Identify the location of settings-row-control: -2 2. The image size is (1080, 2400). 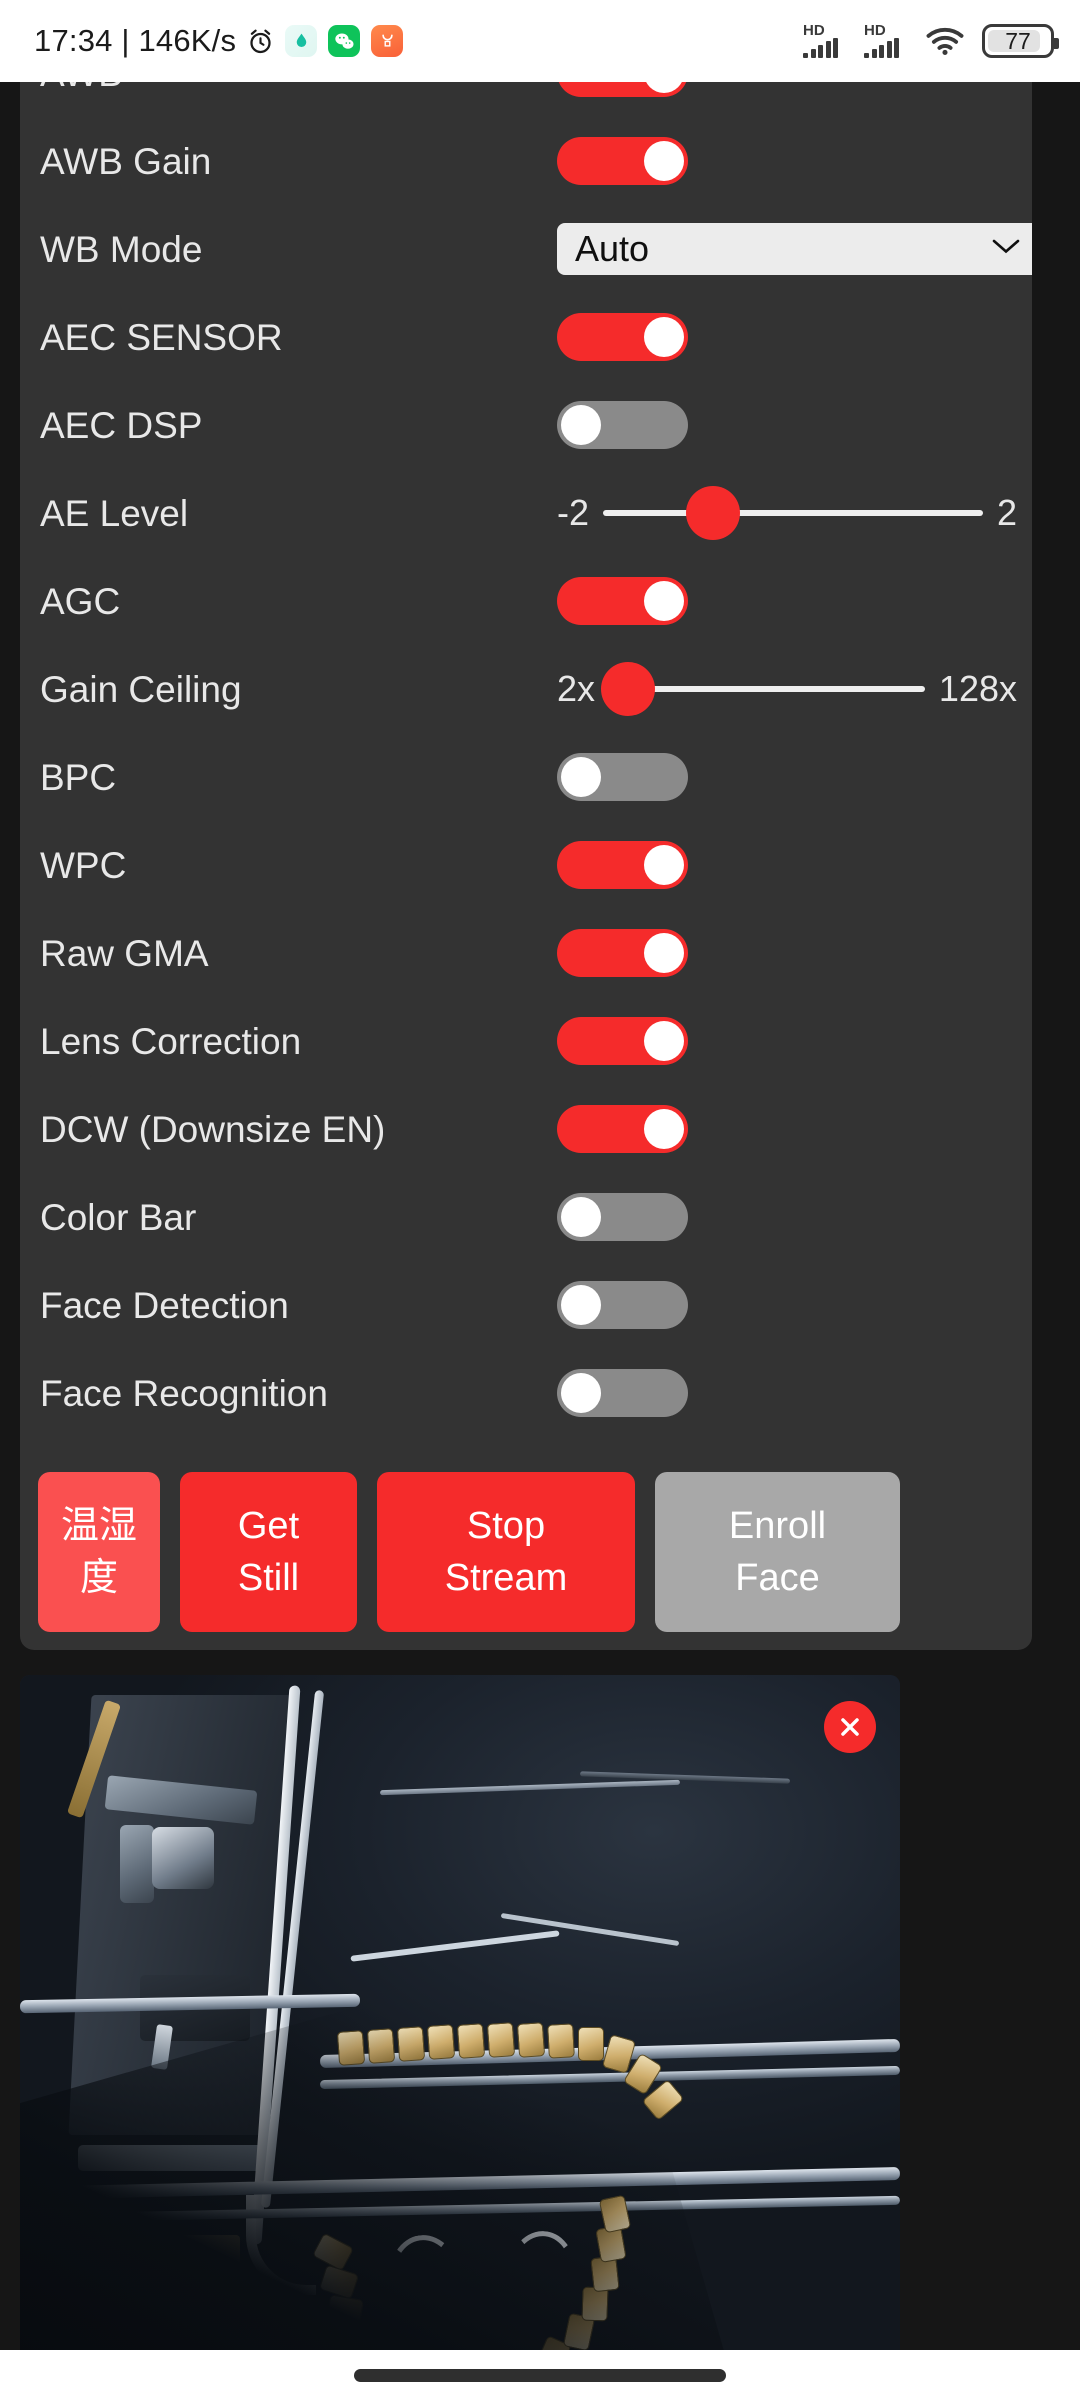
(787, 513).